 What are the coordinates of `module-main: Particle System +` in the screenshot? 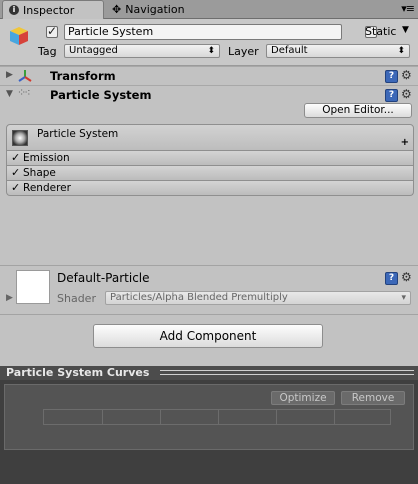 It's located at (210, 137).